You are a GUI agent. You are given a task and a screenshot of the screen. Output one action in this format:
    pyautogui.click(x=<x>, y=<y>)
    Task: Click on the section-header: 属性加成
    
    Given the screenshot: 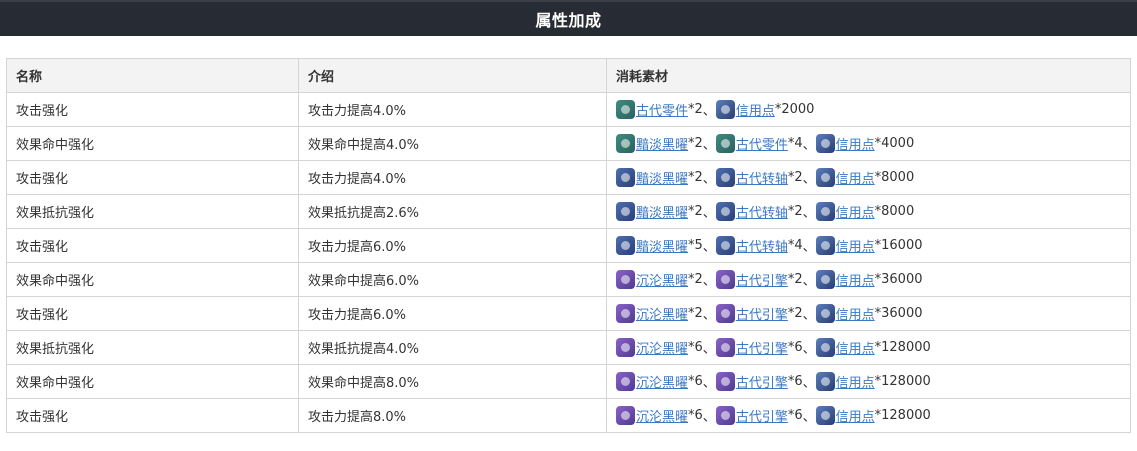 What is the action you would take?
    pyautogui.click(x=568, y=18)
    